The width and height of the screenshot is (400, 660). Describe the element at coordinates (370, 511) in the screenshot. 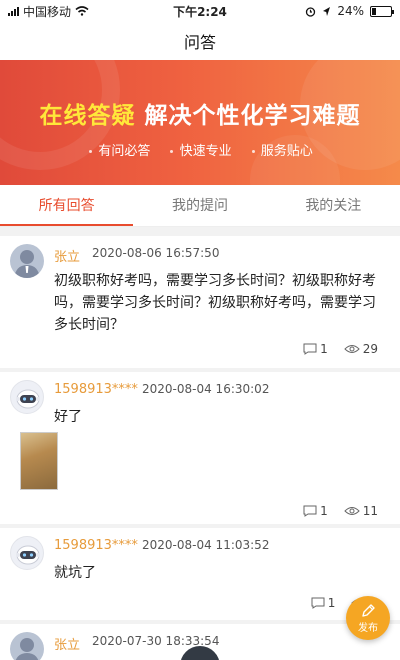

I see `view-count: 11` at that location.